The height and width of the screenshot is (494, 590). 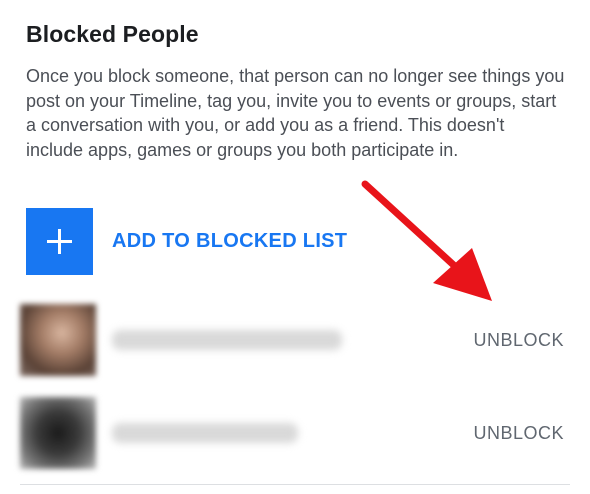 What do you see at coordinates (112, 34) in the screenshot?
I see `page-title: Blocked People` at bounding box center [112, 34].